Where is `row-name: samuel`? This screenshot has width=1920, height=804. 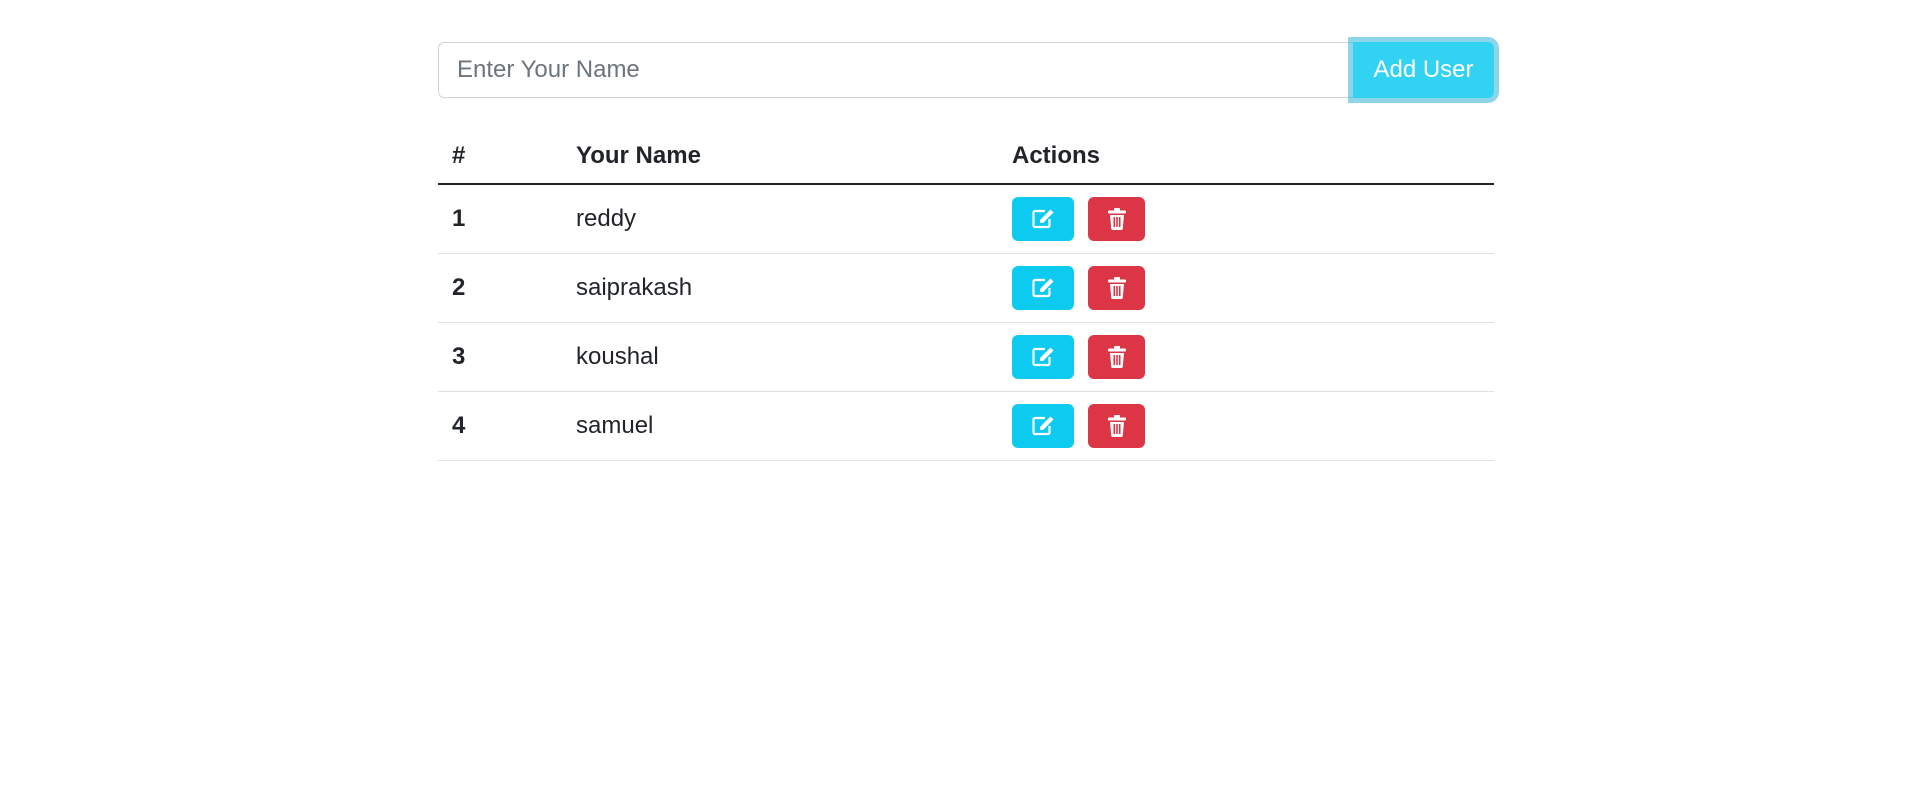 row-name: samuel is located at coordinates (780, 426).